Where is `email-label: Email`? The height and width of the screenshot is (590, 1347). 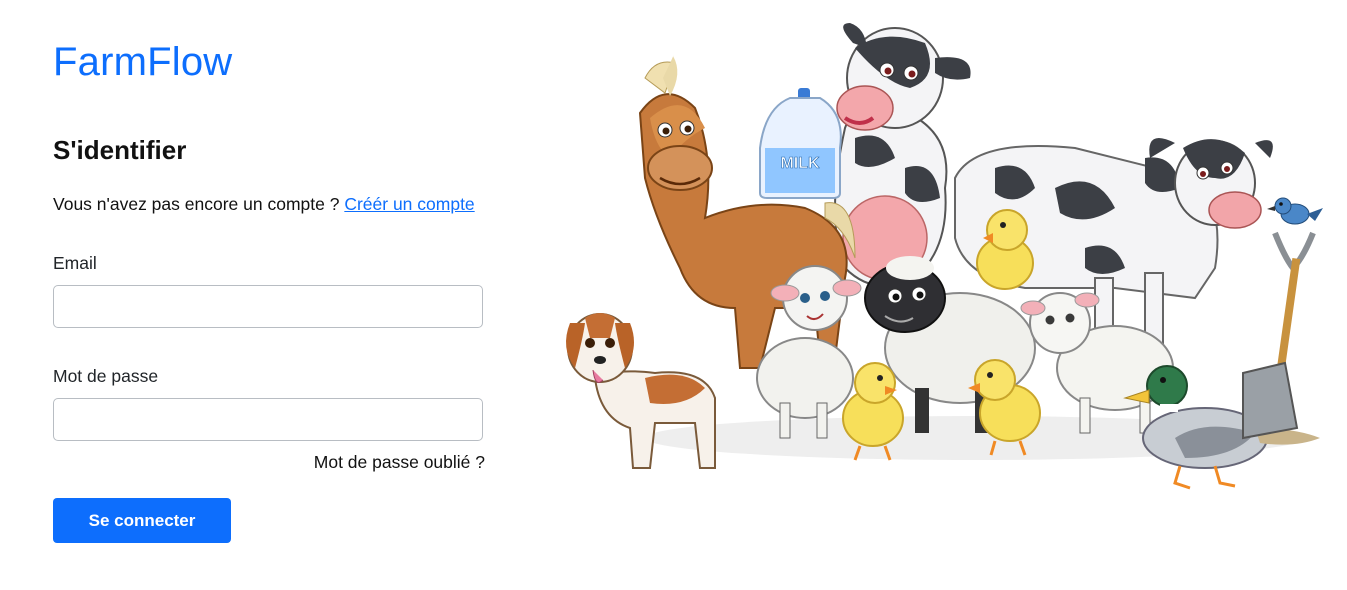
email-label: Email is located at coordinates (75, 263).